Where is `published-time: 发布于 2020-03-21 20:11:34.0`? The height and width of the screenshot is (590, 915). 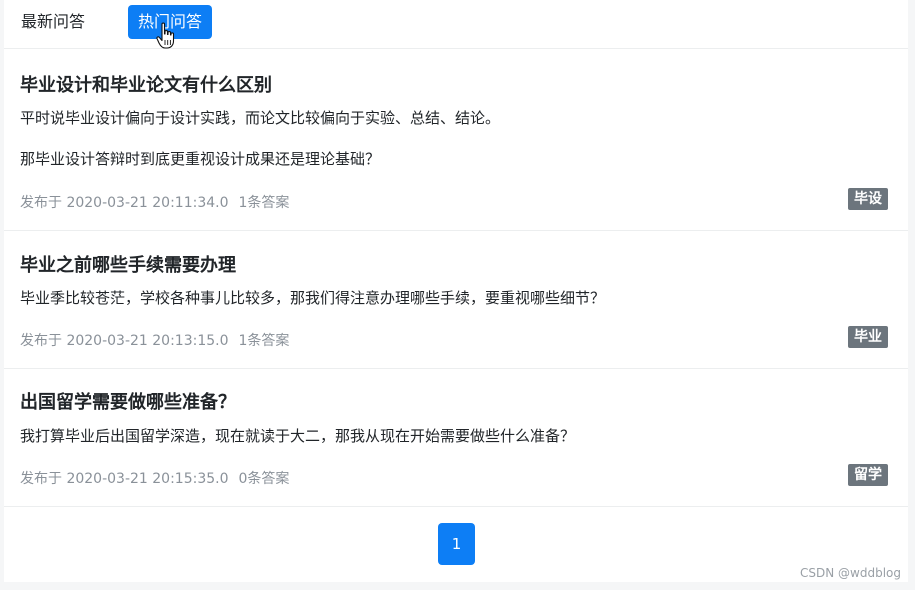
published-time: 发布于 2020-03-21 20:11:34.0 is located at coordinates (124, 203).